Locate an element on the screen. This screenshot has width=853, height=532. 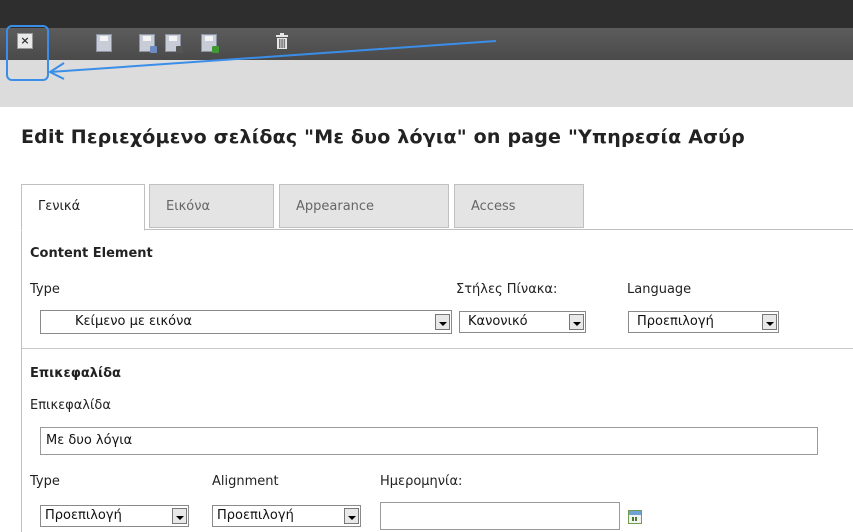
alignment-select-value: Προεπιλογή is located at coordinates (255, 515).